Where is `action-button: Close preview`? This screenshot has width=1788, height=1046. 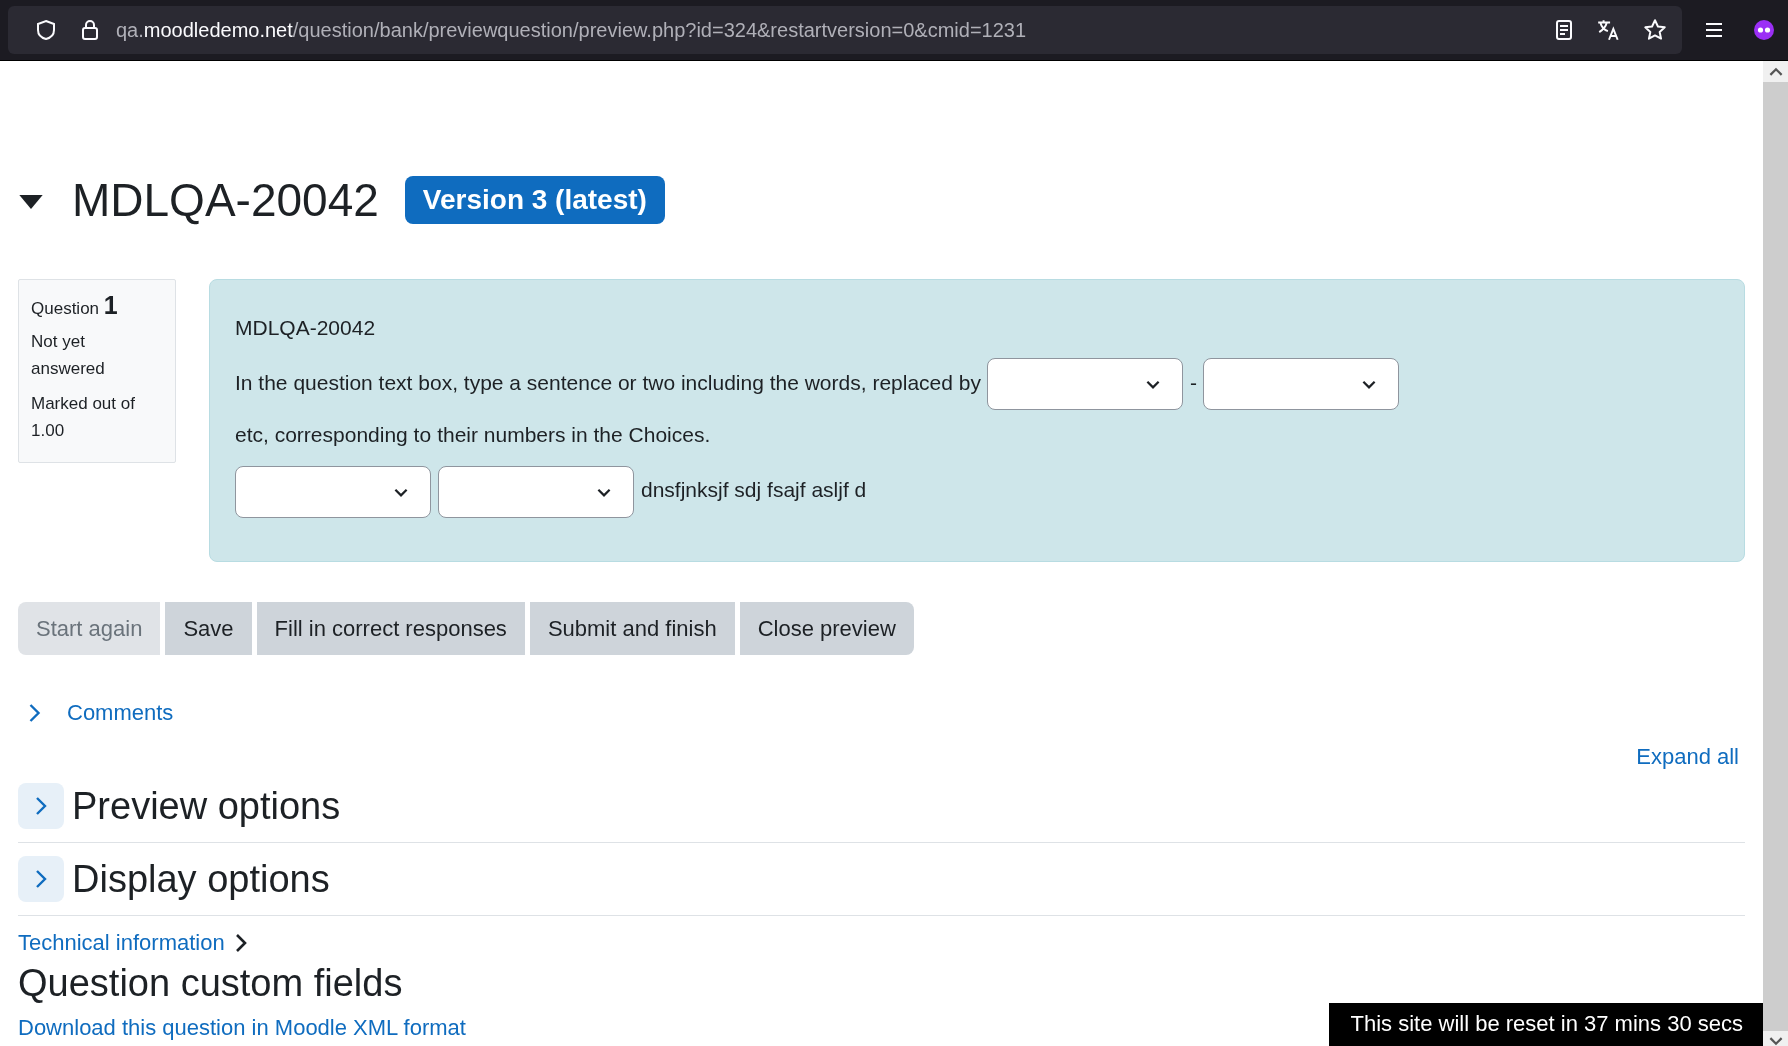 action-button: Close preview is located at coordinates (826, 628).